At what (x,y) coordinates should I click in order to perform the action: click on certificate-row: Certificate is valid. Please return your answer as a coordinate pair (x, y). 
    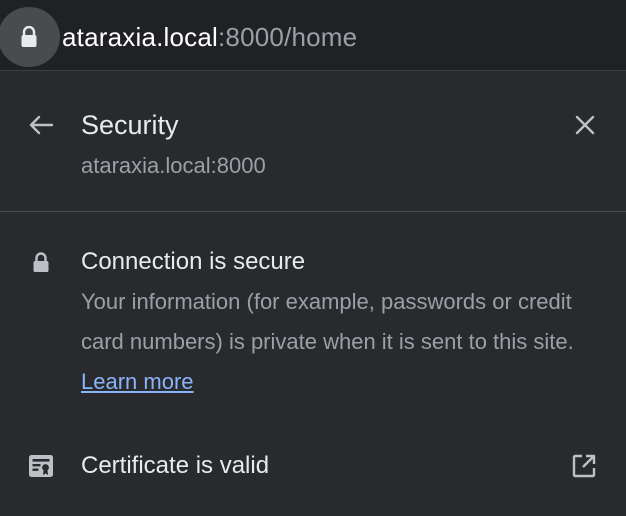
    Looking at the image, I should click on (313, 466).